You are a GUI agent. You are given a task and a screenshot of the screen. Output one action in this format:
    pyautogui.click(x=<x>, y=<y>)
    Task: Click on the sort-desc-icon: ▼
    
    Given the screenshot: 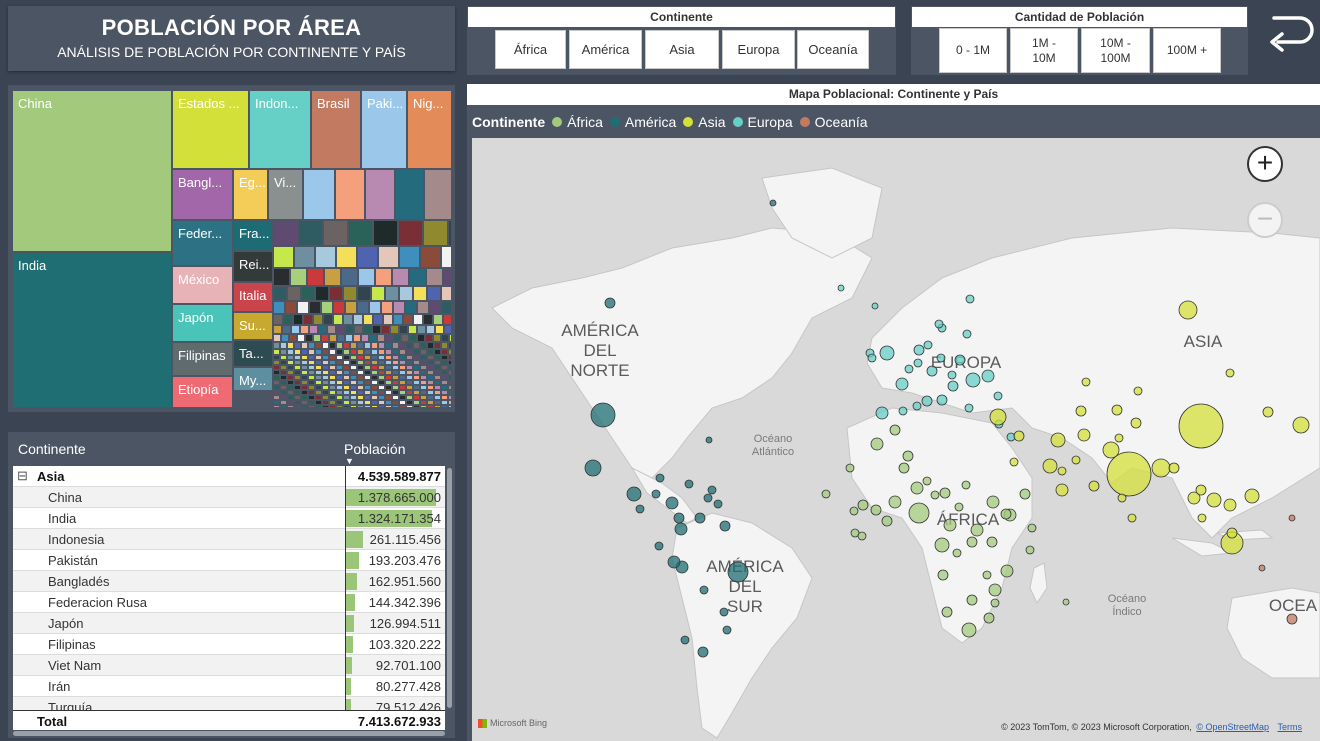 What is the action you would take?
    pyautogui.click(x=349, y=461)
    